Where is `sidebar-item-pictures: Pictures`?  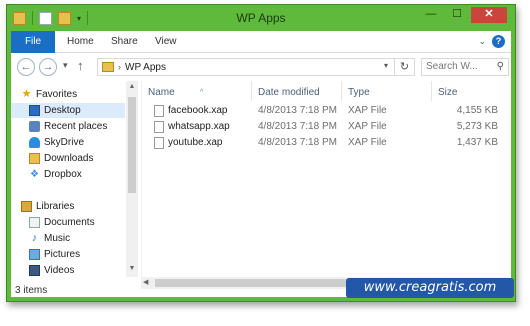 sidebar-item-pictures: Pictures is located at coordinates (54, 254).